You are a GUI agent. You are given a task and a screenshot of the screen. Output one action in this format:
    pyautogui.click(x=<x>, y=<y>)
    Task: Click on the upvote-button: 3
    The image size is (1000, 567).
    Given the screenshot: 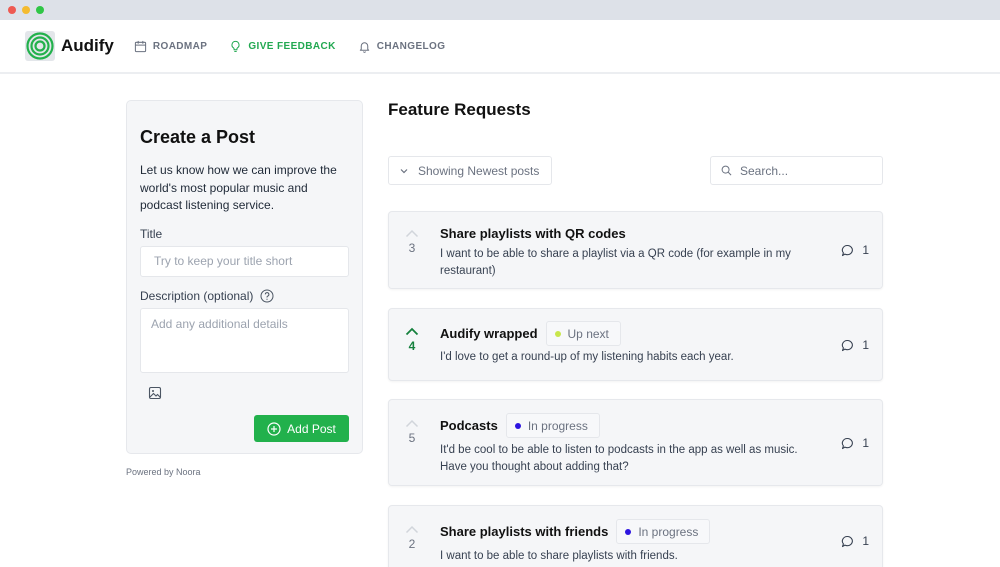 What is the action you would take?
    pyautogui.click(x=412, y=242)
    